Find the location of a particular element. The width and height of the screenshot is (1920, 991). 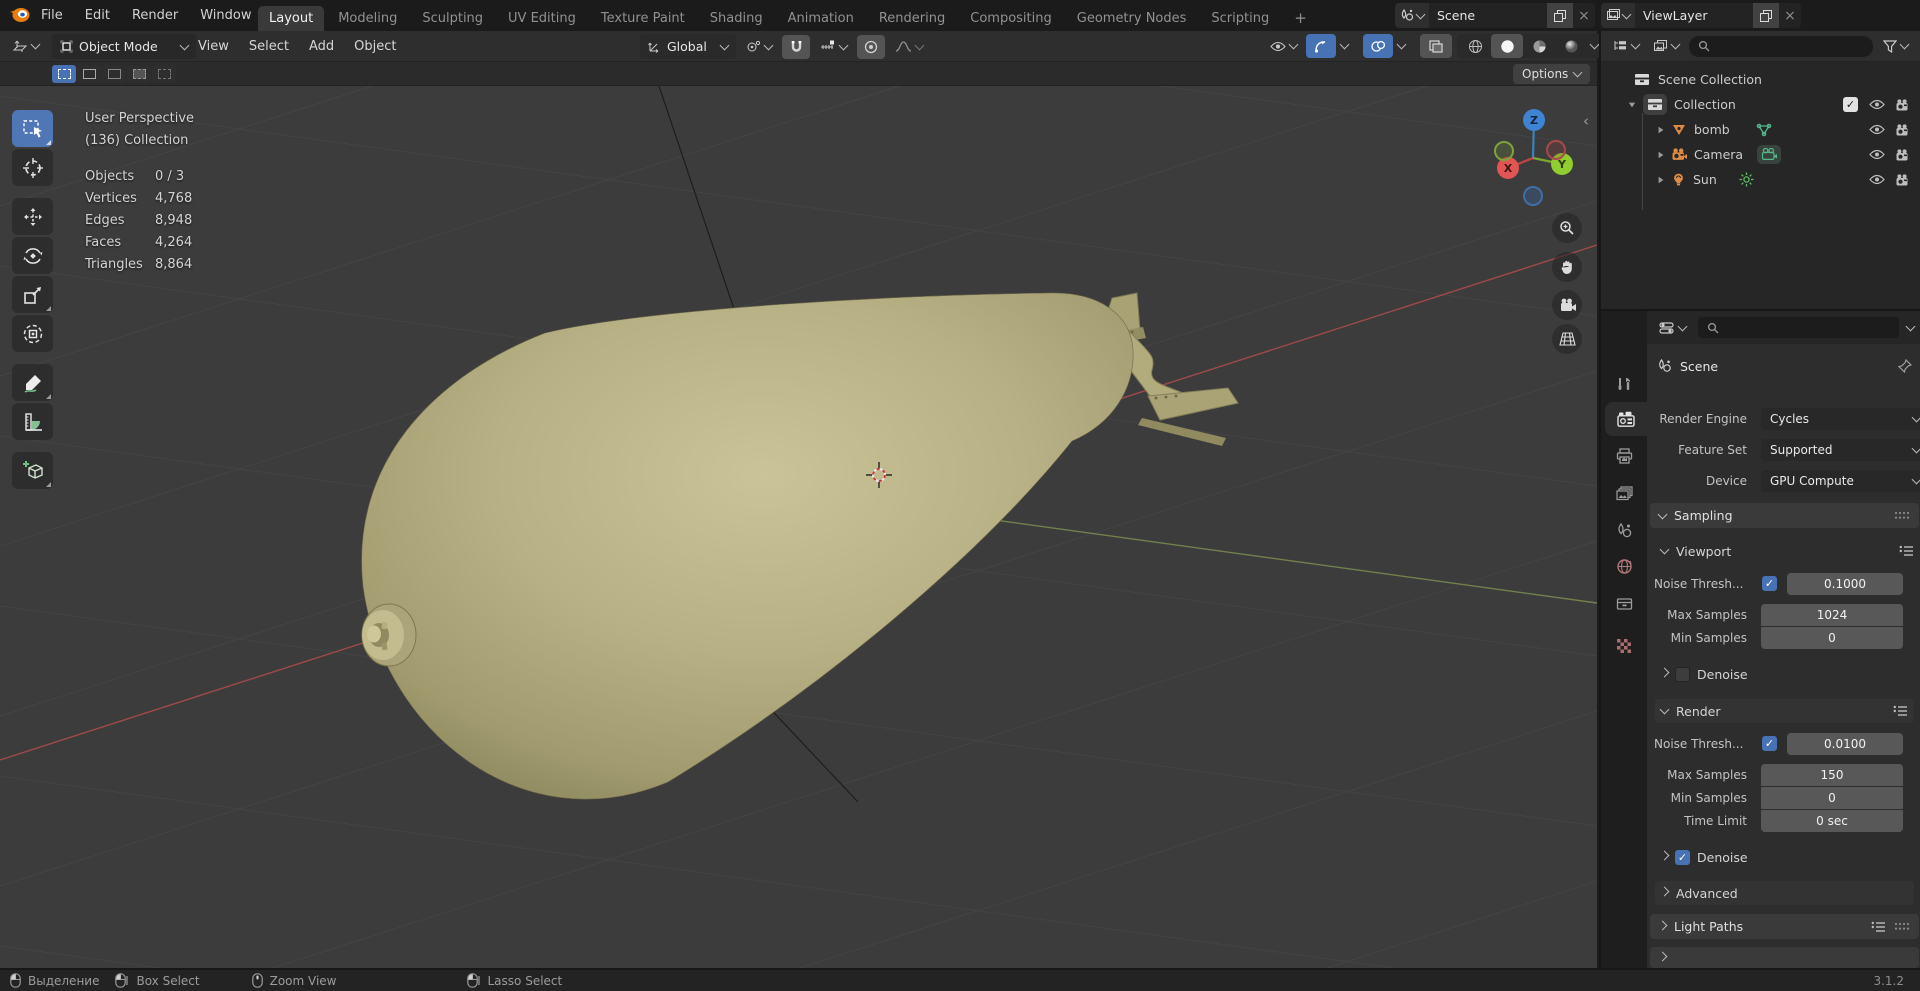

render-denoise-subpanel: ✓ Denoise is located at coordinates (1703, 857).